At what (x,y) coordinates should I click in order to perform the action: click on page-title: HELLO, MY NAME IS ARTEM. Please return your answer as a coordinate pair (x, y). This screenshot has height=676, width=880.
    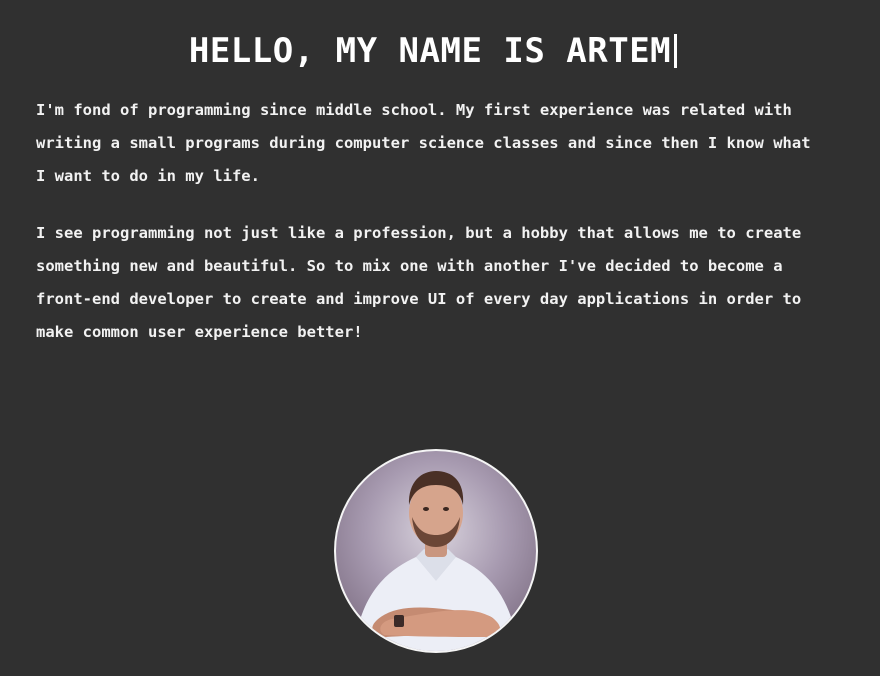
    Looking at the image, I should click on (433, 51).